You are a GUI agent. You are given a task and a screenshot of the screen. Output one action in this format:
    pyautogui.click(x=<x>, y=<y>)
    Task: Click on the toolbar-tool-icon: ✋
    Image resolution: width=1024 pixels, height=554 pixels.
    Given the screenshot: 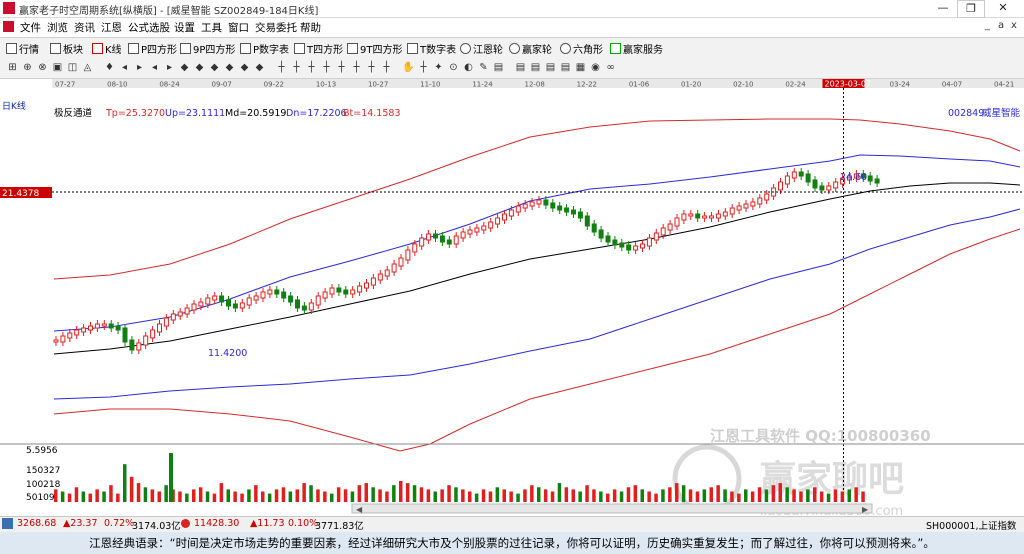 What is the action you would take?
    pyautogui.click(x=408, y=67)
    